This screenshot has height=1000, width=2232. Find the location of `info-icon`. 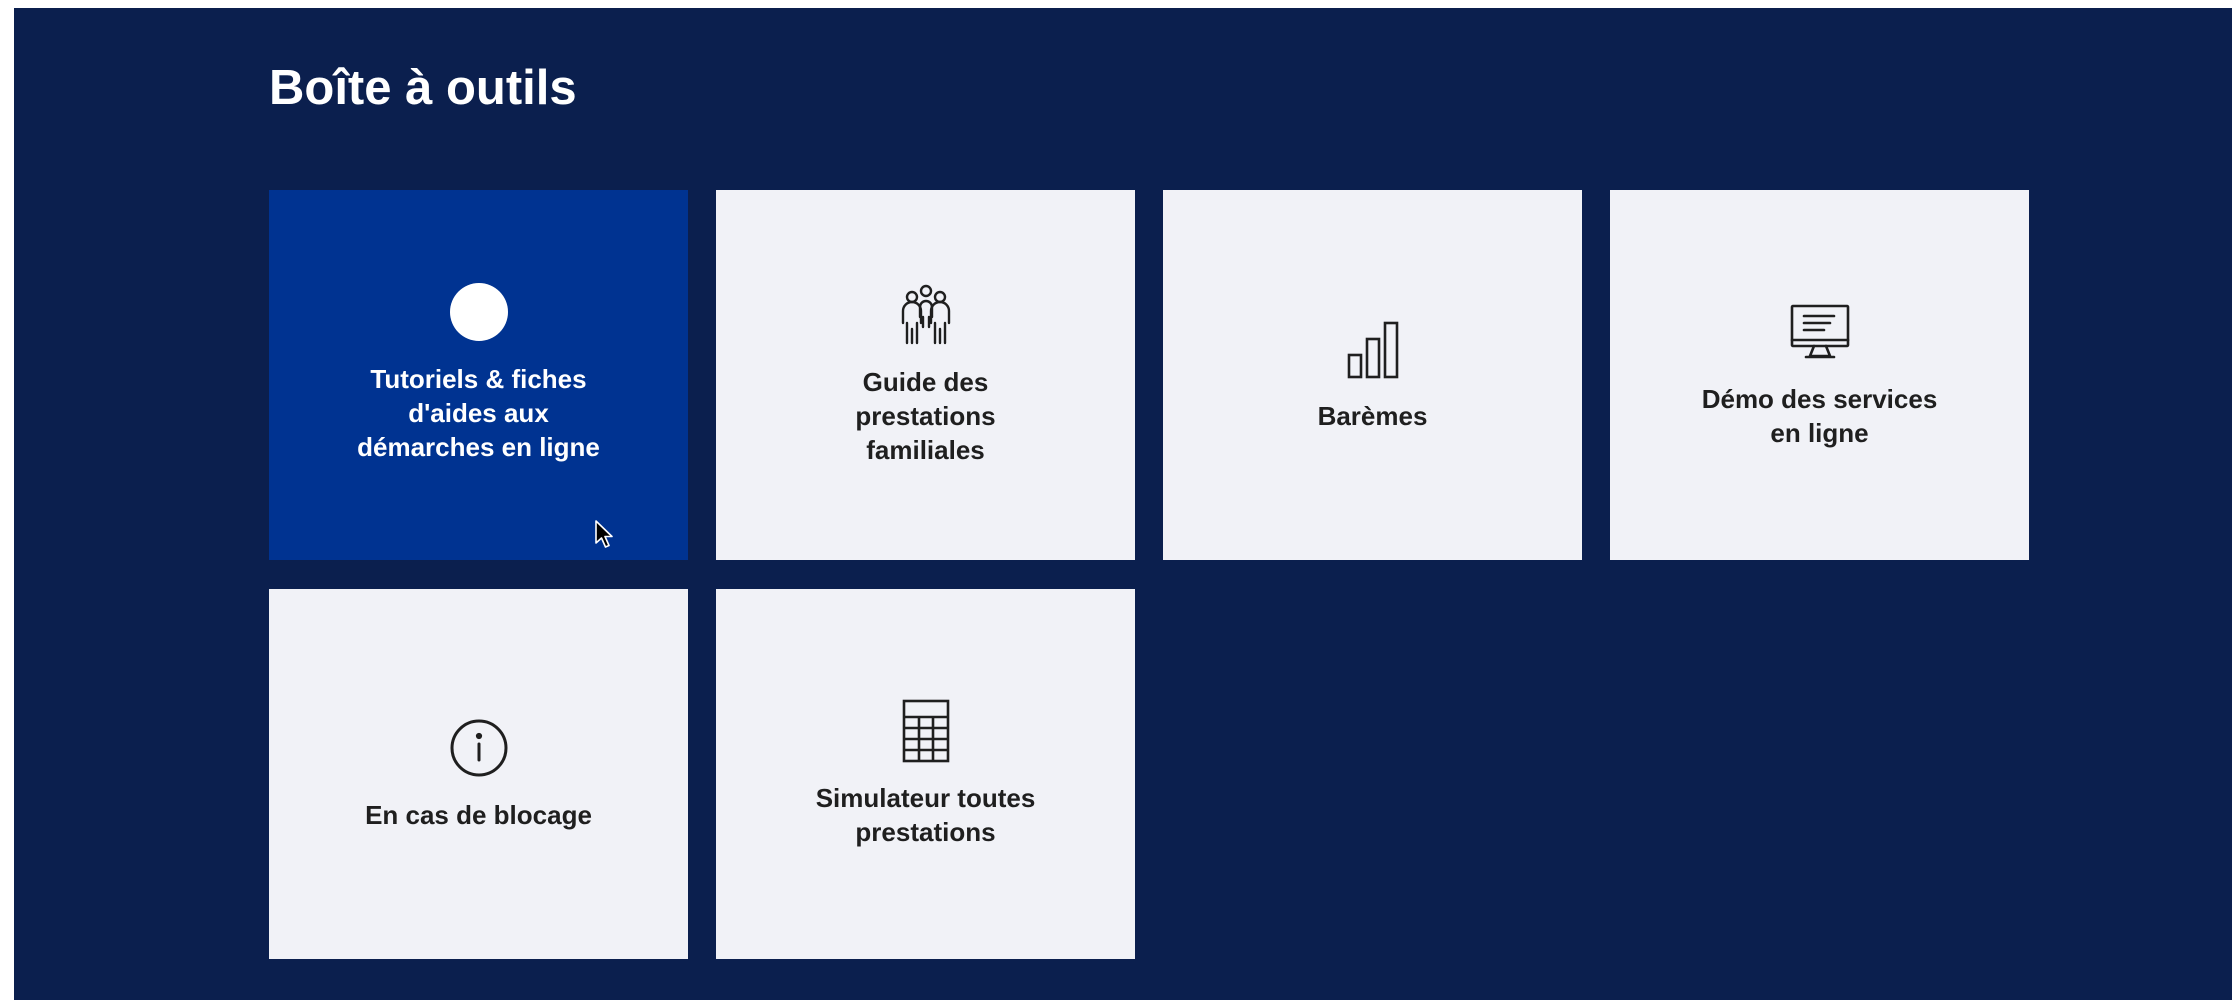

info-icon is located at coordinates (479, 748).